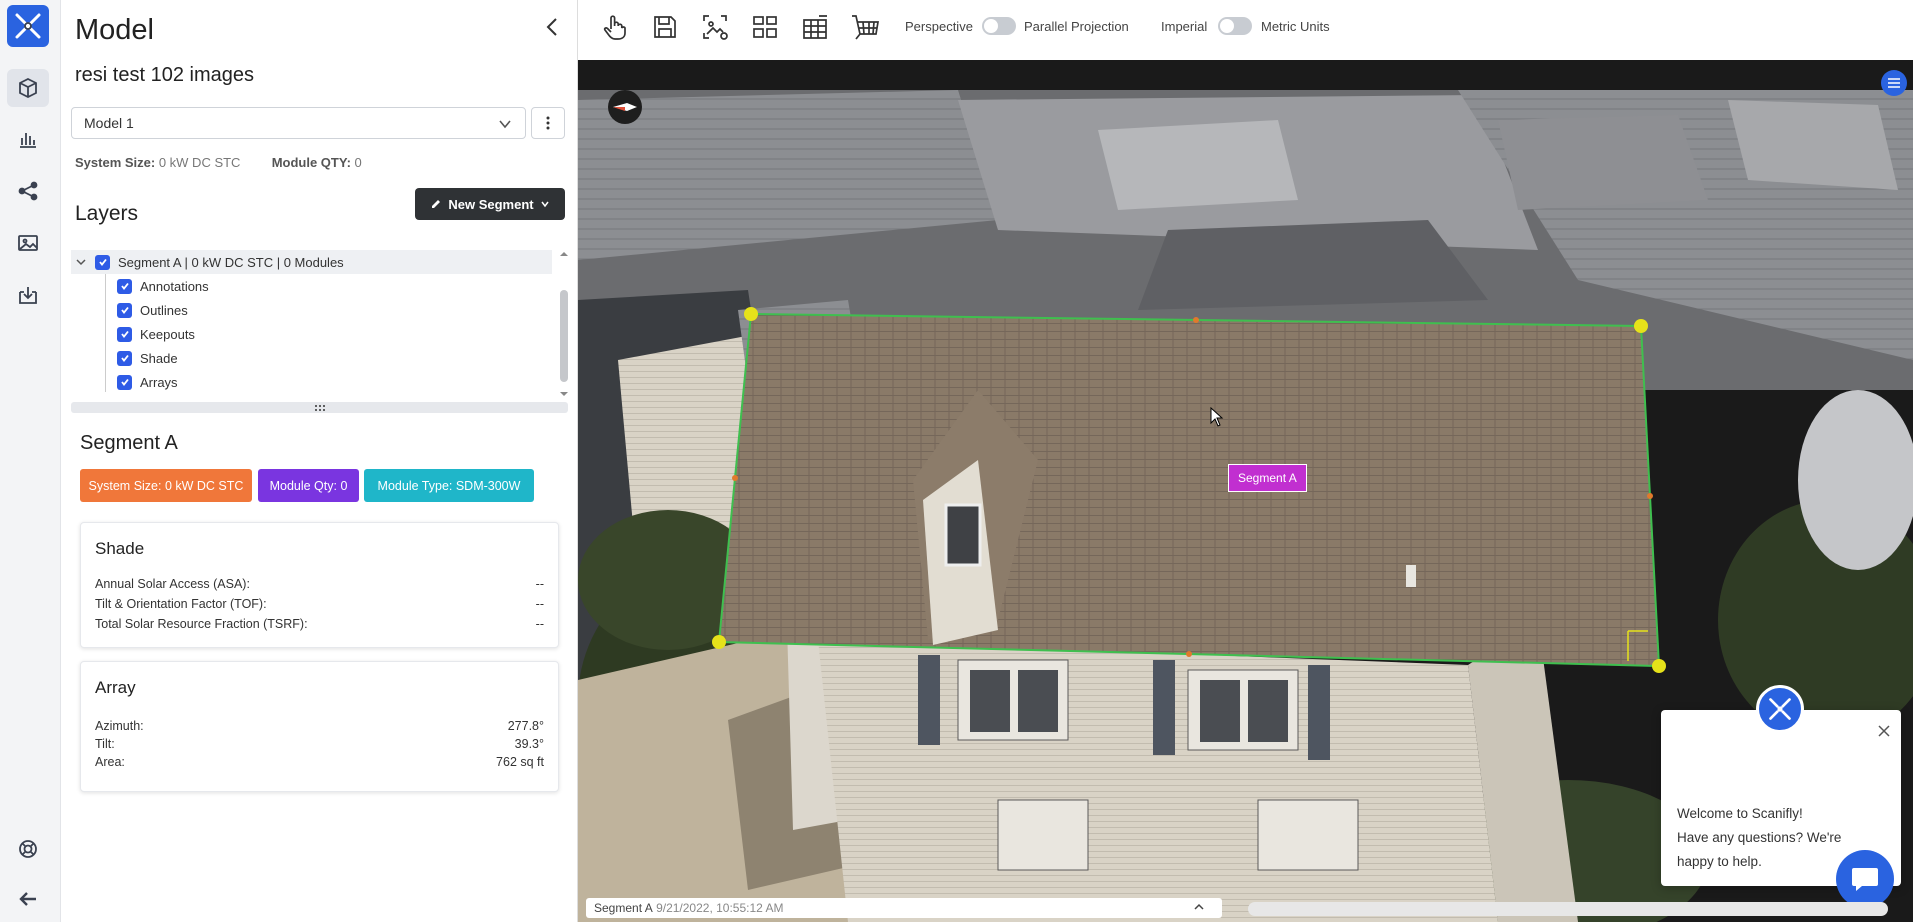  Describe the element at coordinates (1076, 26) in the screenshot. I see `parallel-projection-label: Parallel Projection` at that location.